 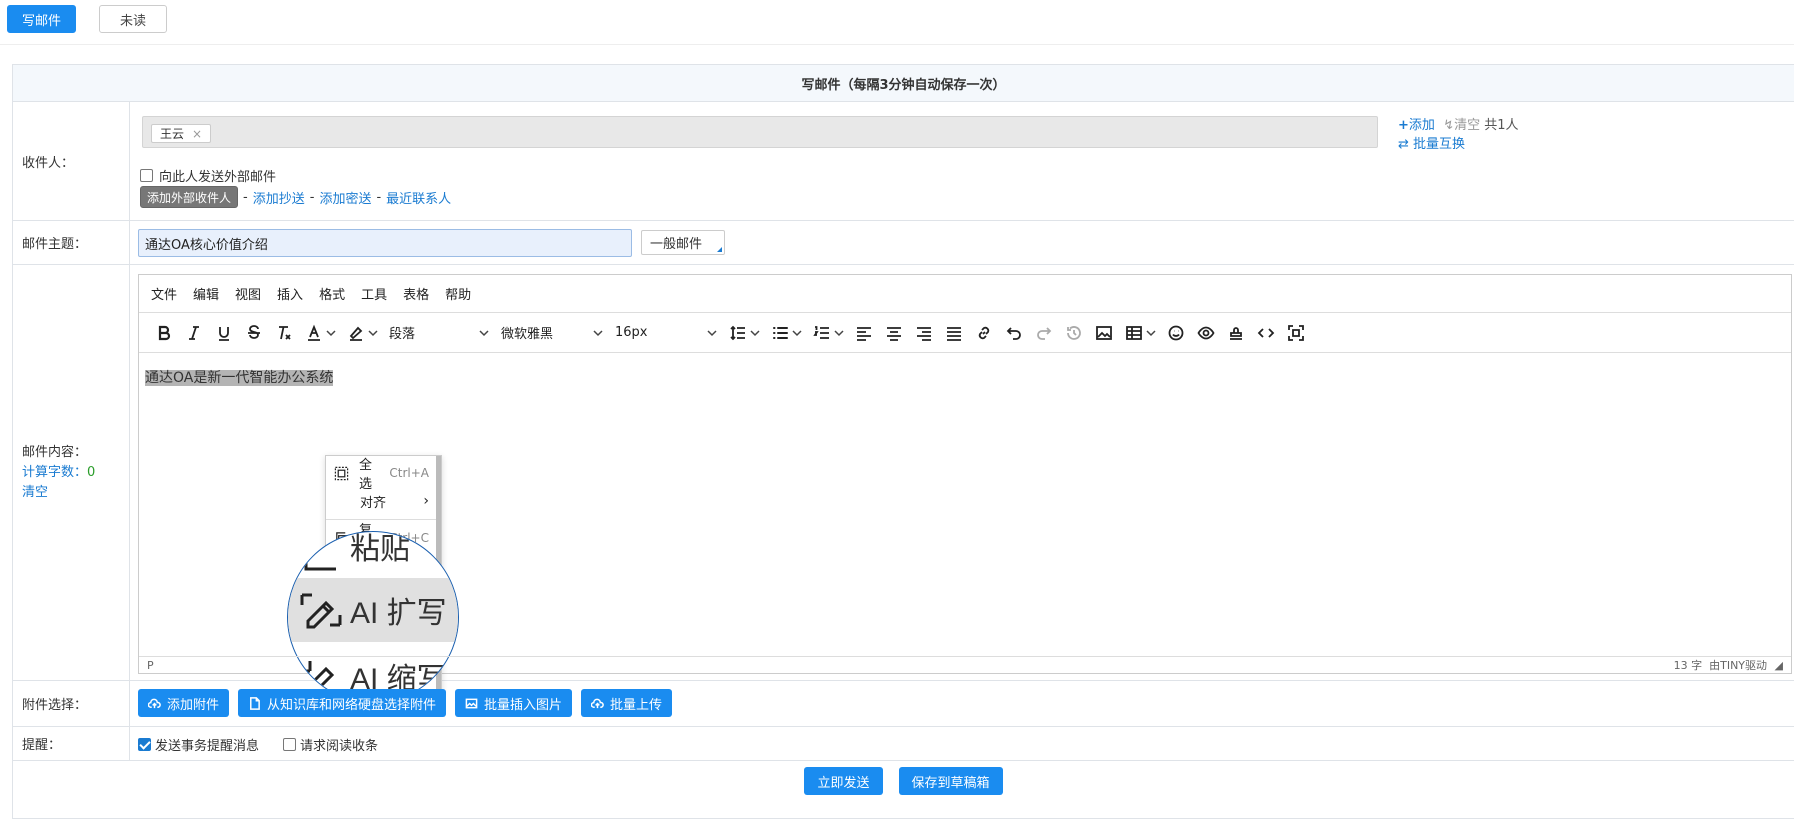 I want to click on element-path: P, so click(x=150, y=665).